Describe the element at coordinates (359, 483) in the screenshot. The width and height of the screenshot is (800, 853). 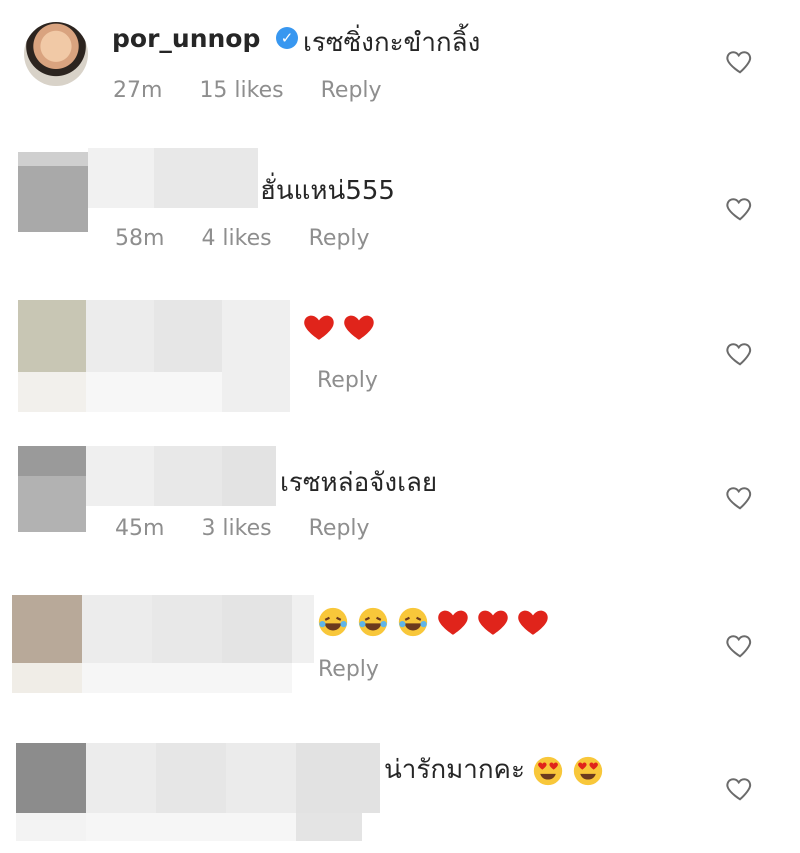
I see `comment-text: เรซหล่อจังเลย` at that location.